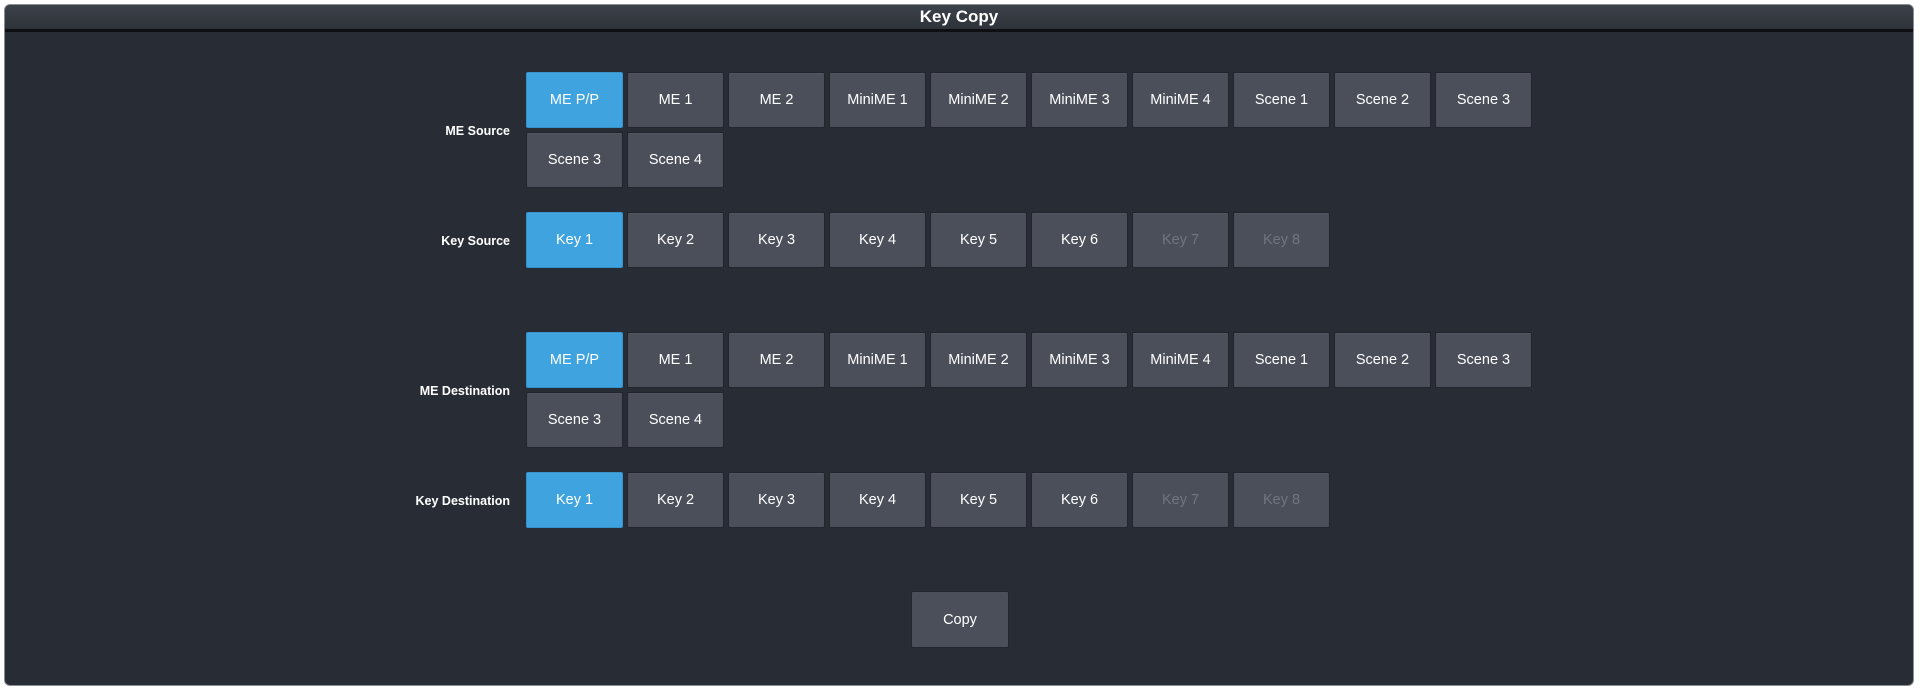 The height and width of the screenshot is (691, 1920). Describe the element at coordinates (475, 241) in the screenshot. I see `key-source-label: Key Source` at that location.